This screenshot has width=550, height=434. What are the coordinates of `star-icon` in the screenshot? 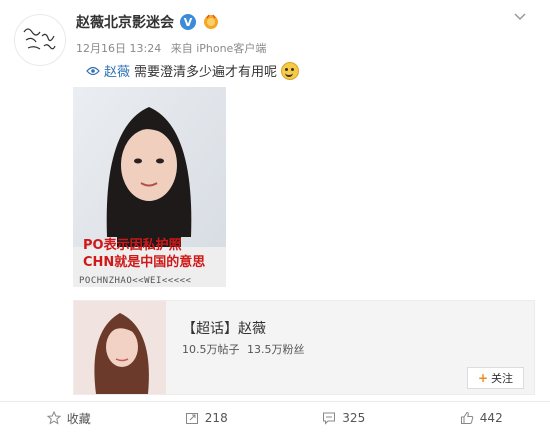 It's located at (54, 418).